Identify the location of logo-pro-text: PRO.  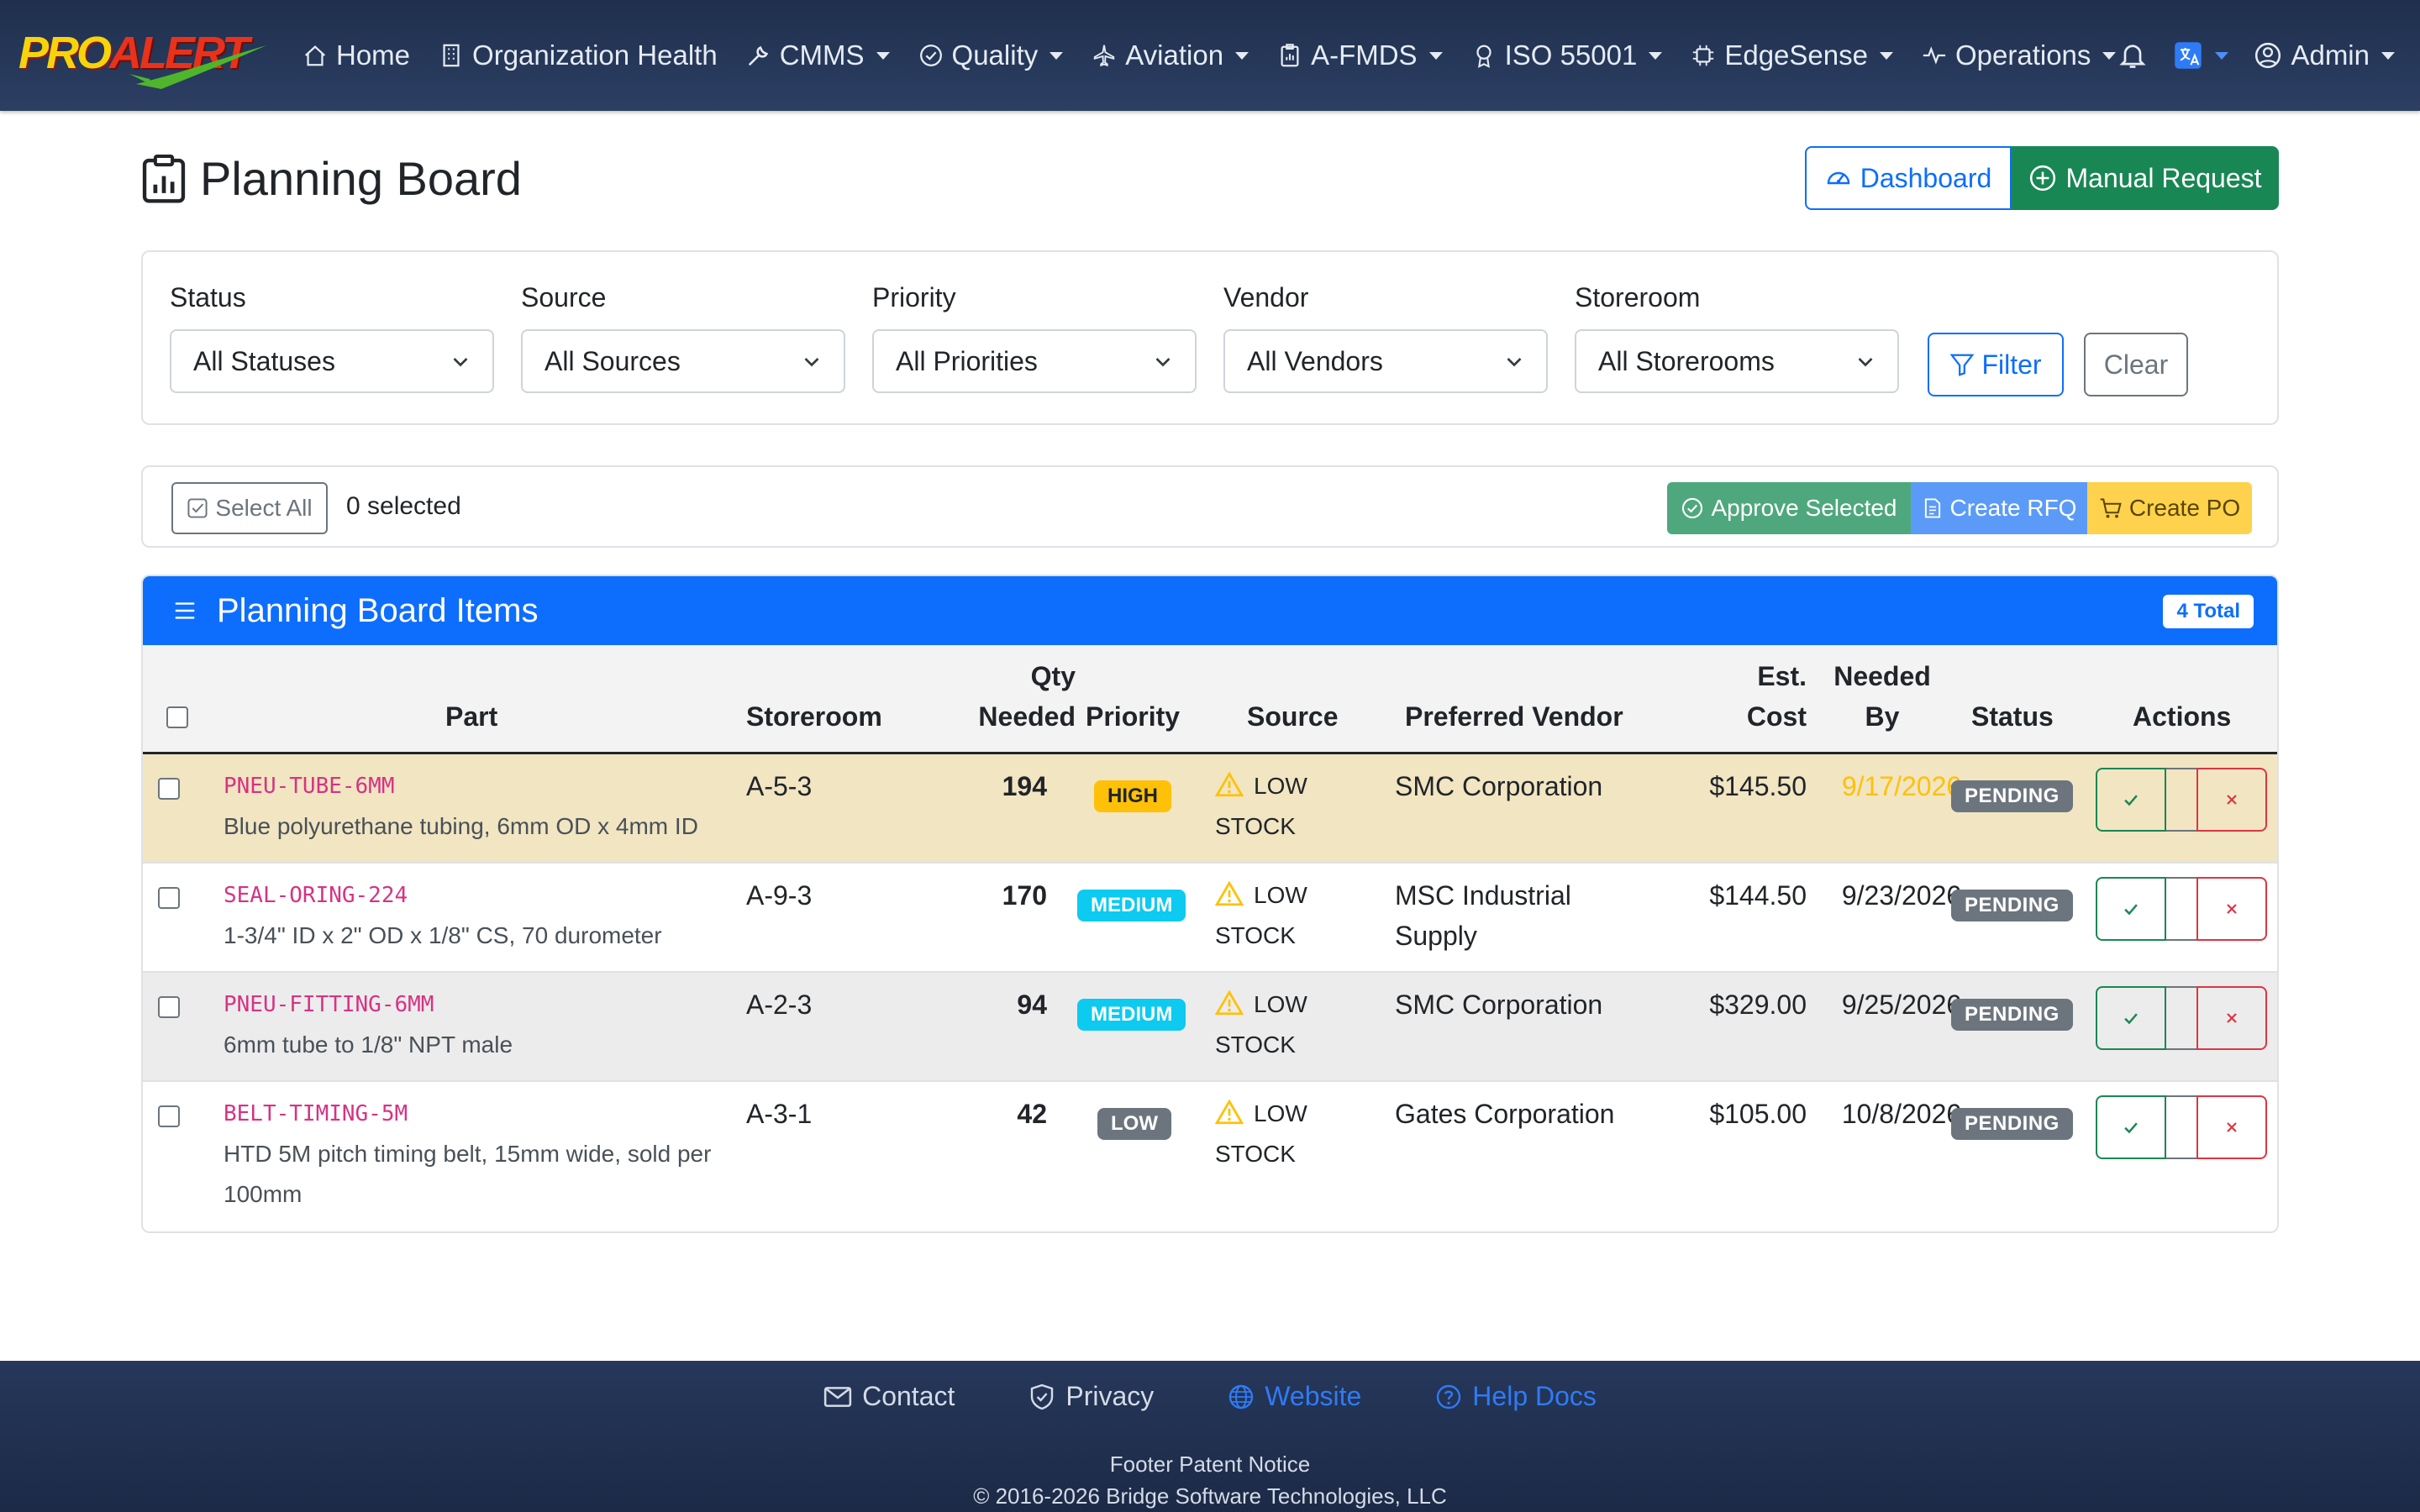
(65, 53).